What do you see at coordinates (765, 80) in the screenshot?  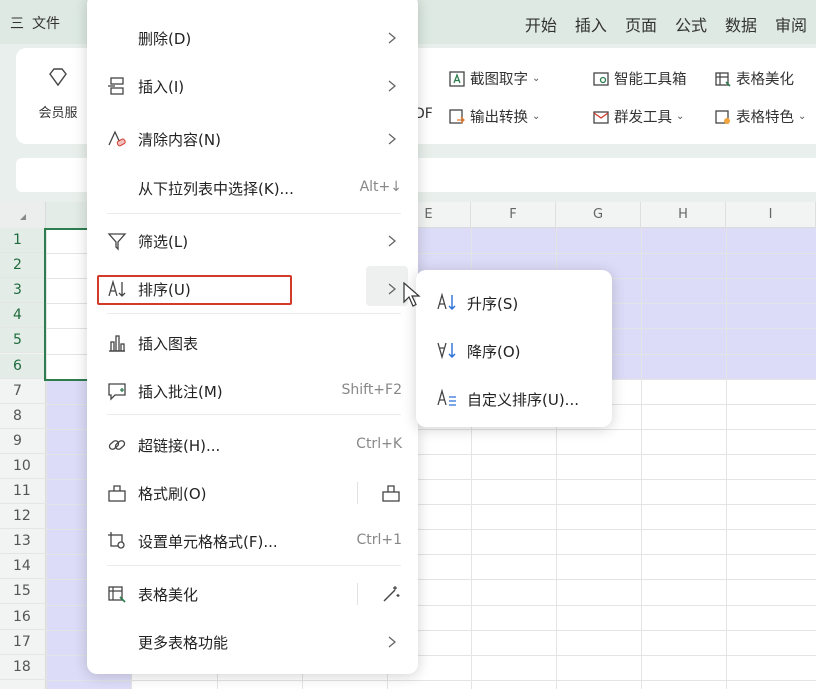 I see `table-beautify-label: 表格美化` at bounding box center [765, 80].